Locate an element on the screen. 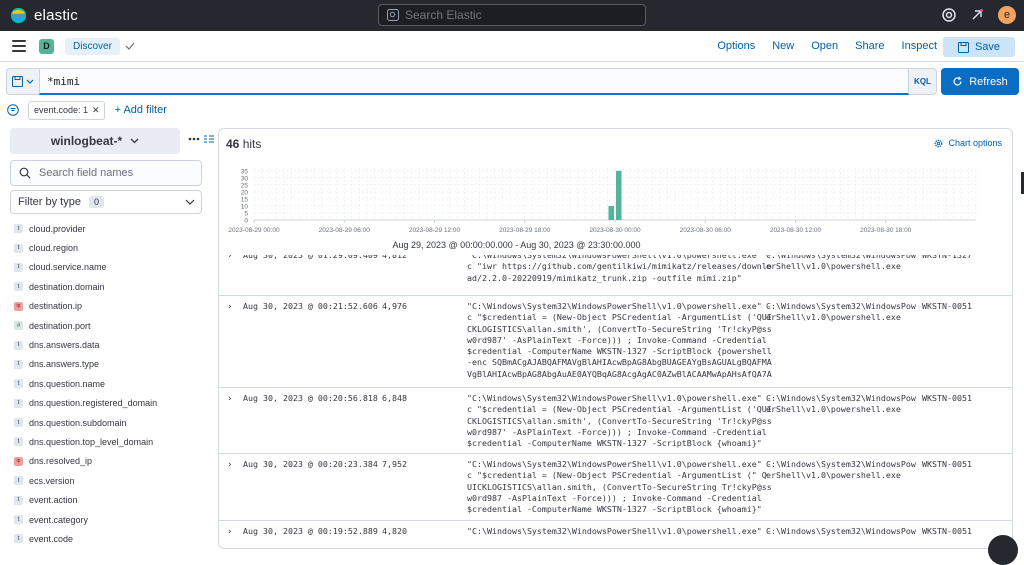  field-item: t cloud.region is located at coordinates (109, 247).